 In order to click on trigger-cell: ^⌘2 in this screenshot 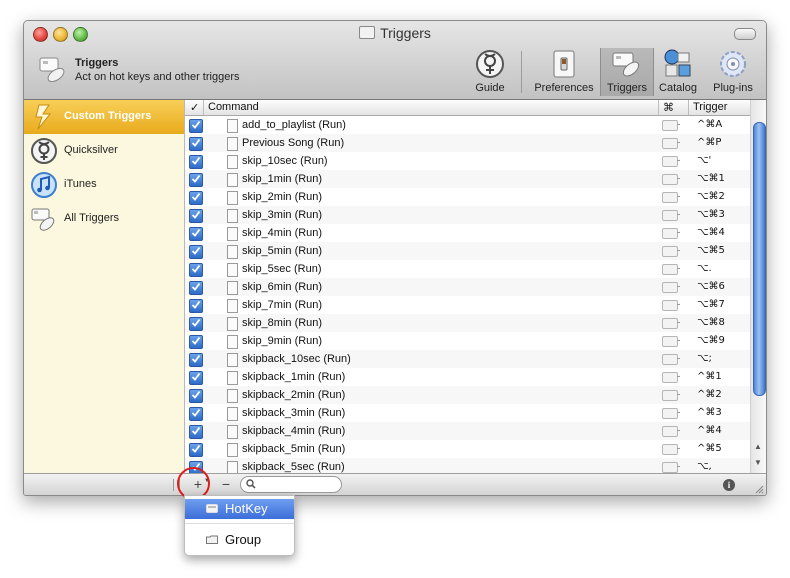, I will do `click(709, 394)`.